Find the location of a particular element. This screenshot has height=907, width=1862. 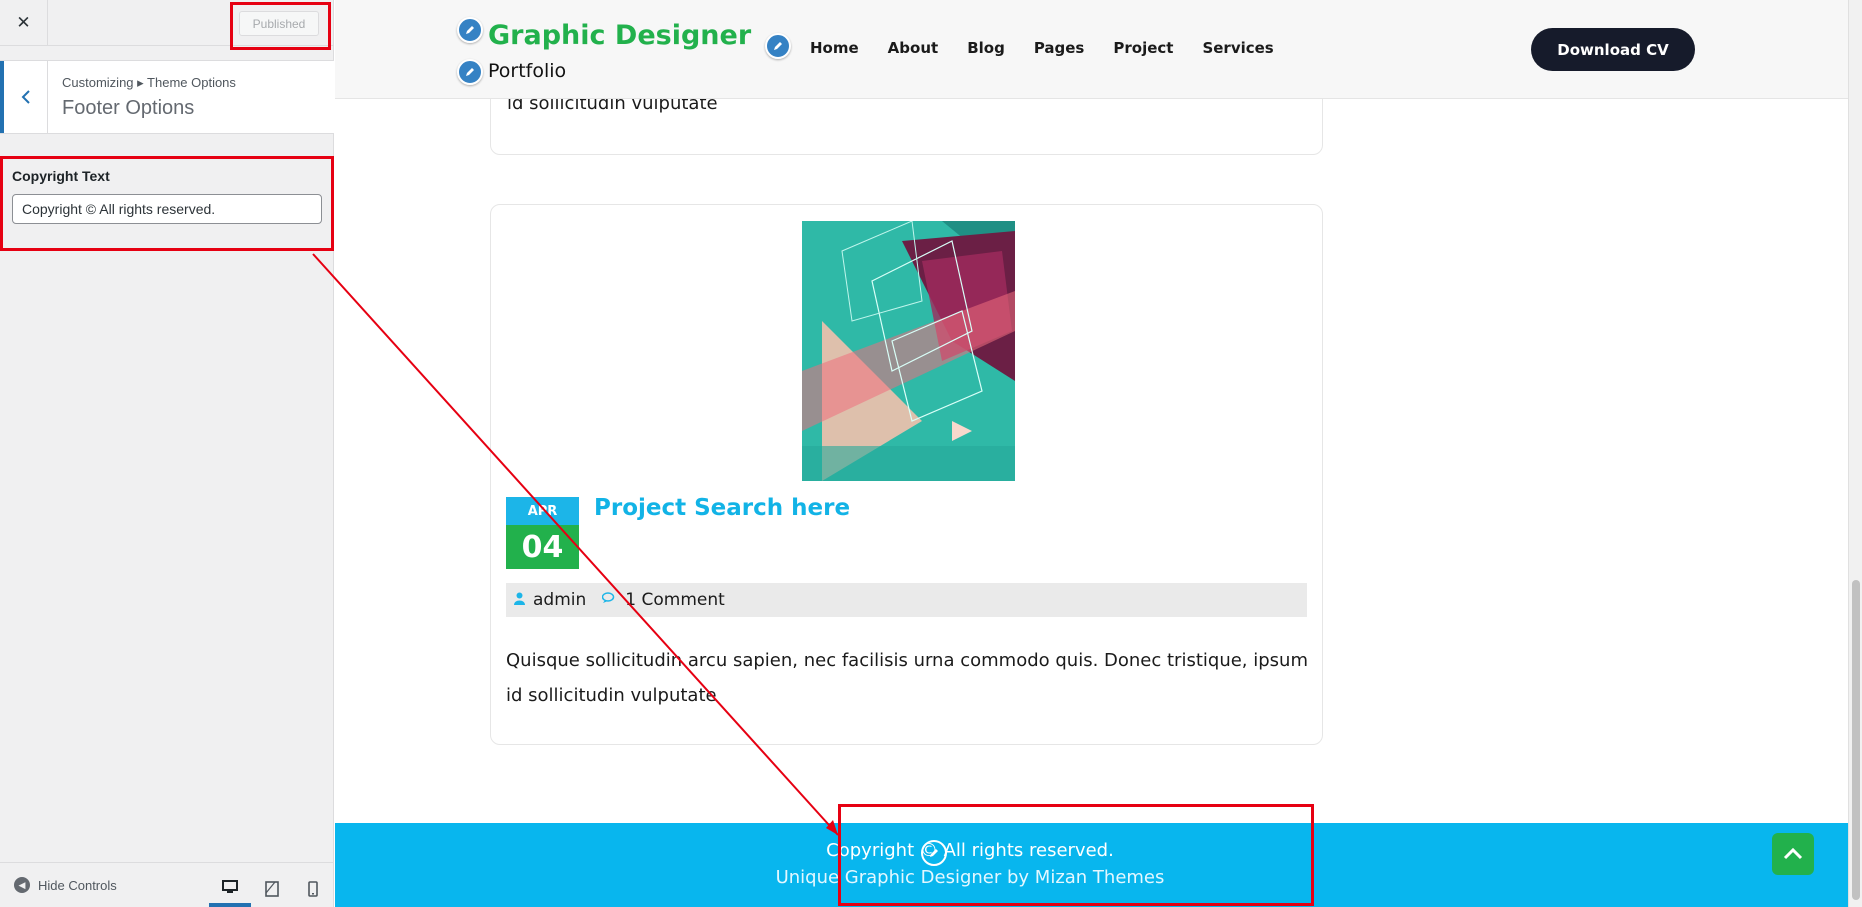

user-icon is located at coordinates (519, 600).